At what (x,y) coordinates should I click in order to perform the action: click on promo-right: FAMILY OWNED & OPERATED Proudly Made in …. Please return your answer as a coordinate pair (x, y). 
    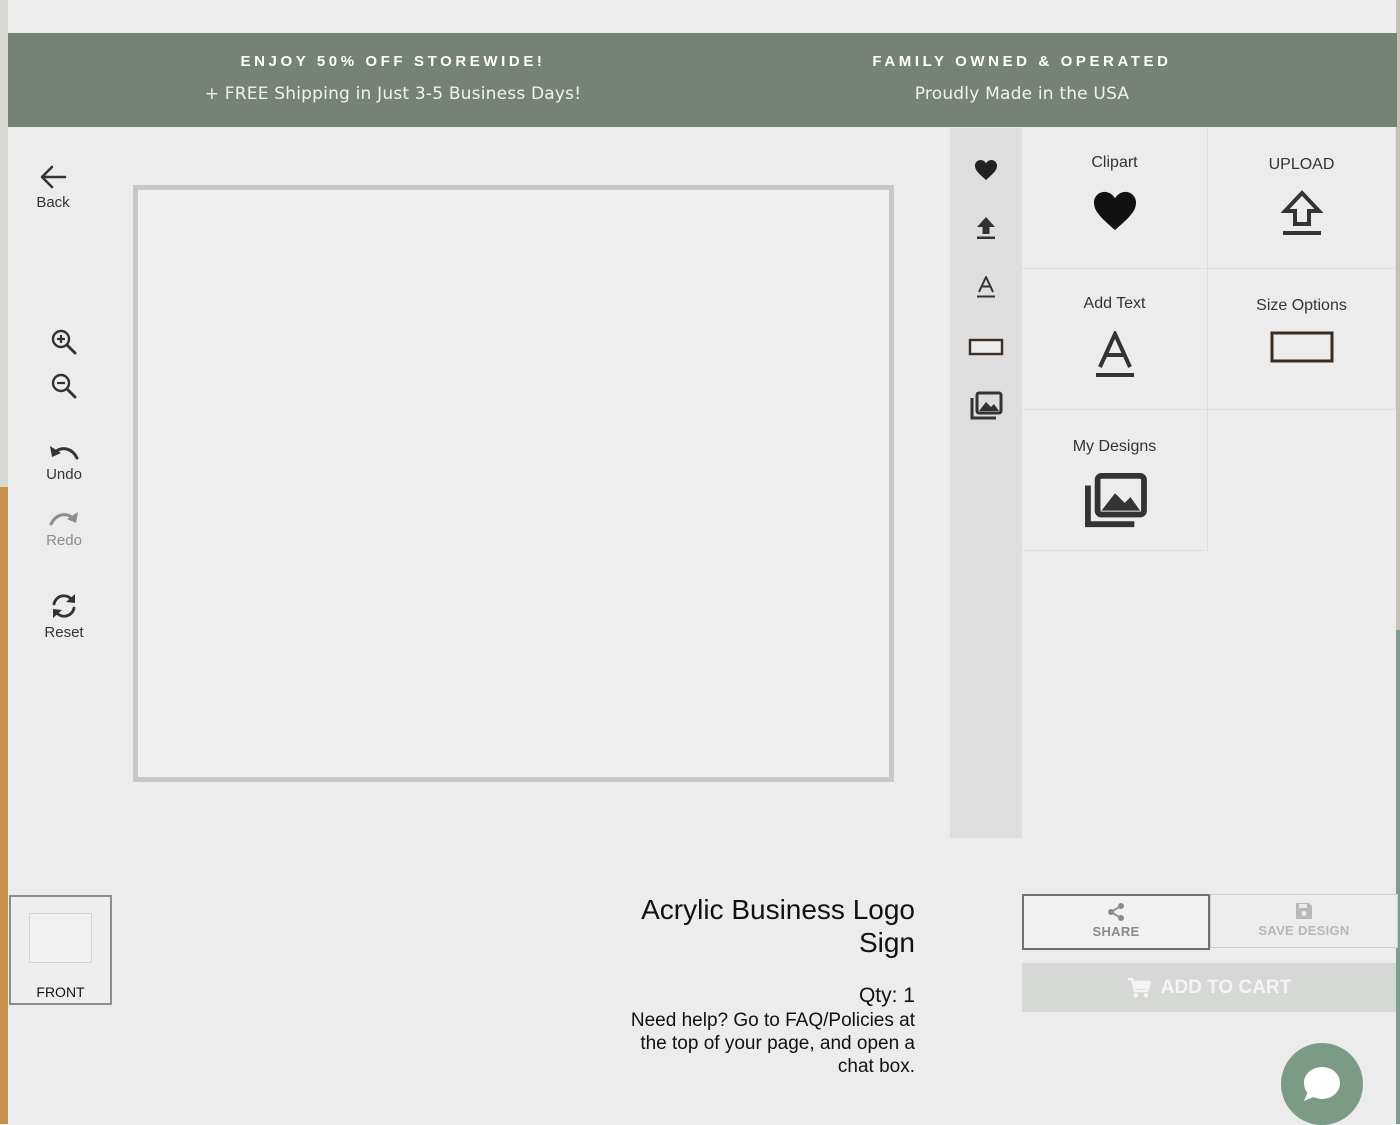
    Looking at the image, I should click on (1022, 68).